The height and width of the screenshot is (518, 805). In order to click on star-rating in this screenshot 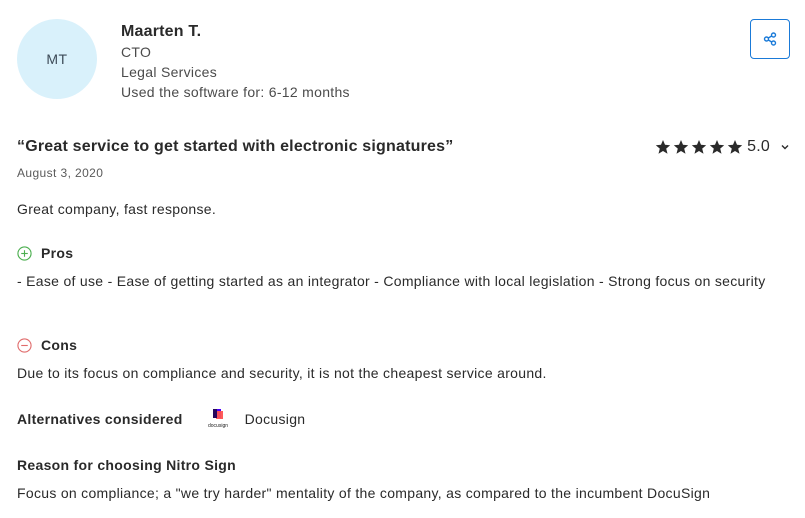, I will do `click(699, 147)`.